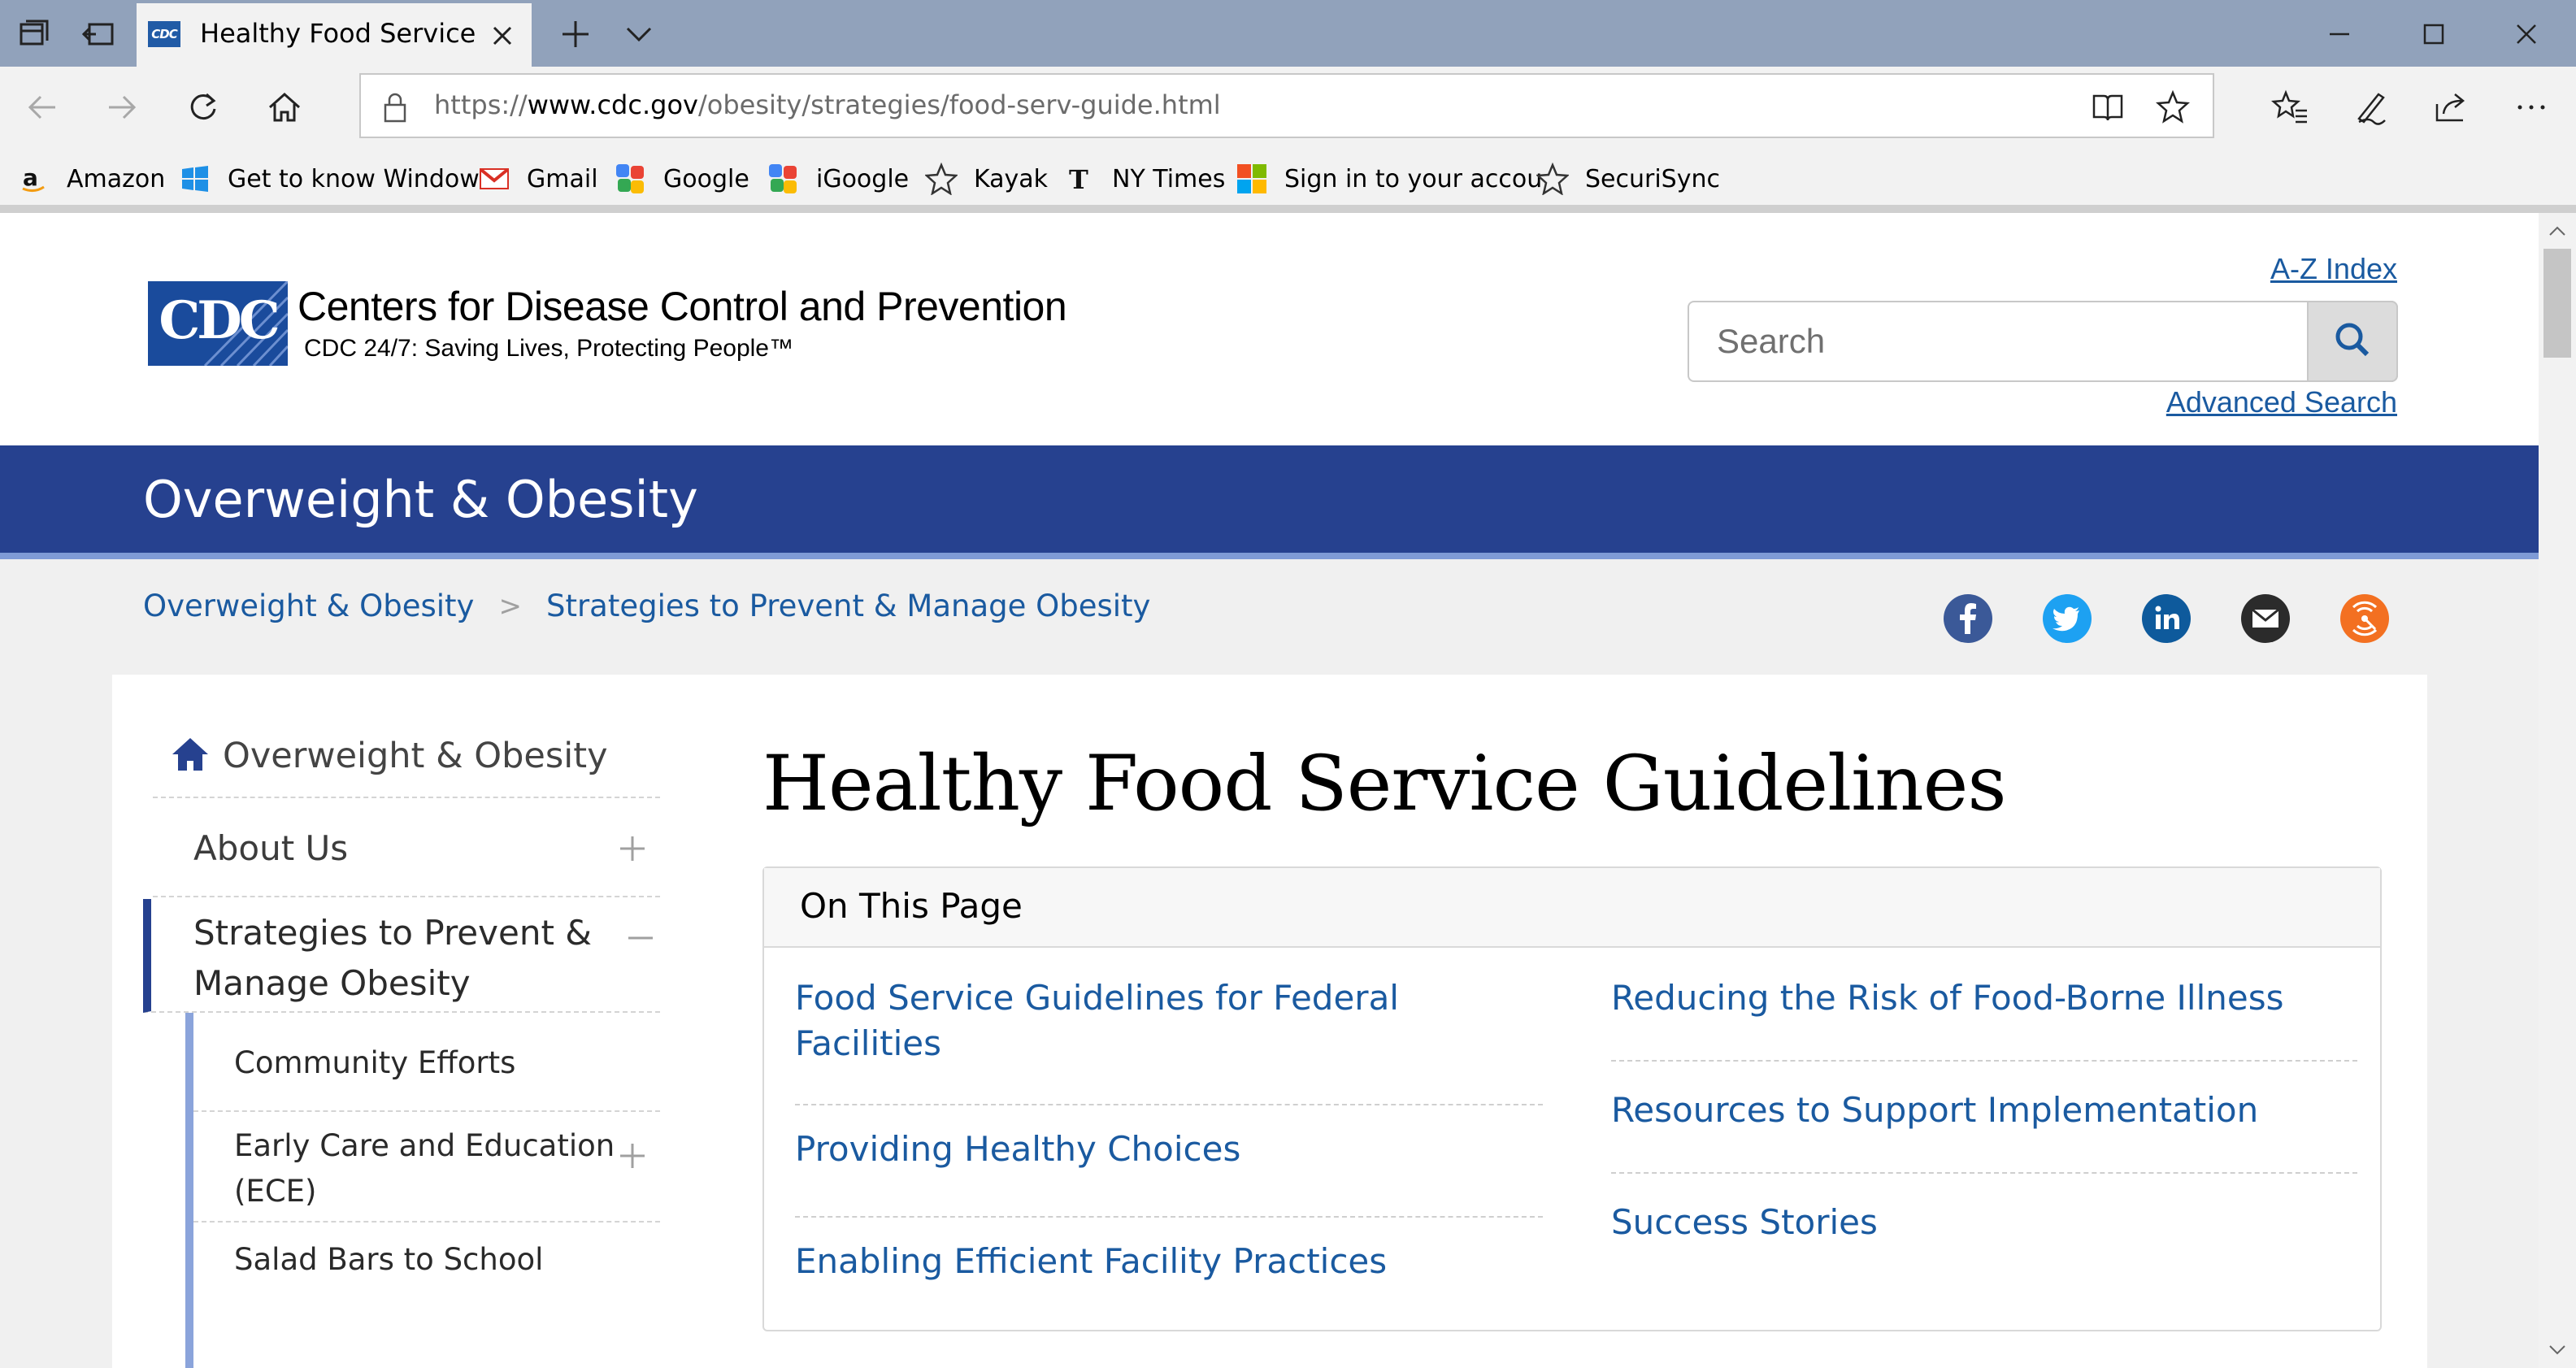 This screenshot has width=2576, height=1368. What do you see at coordinates (911, 906) in the screenshot?
I see `on-this-page-title: On This Page` at bounding box center [911, 906].